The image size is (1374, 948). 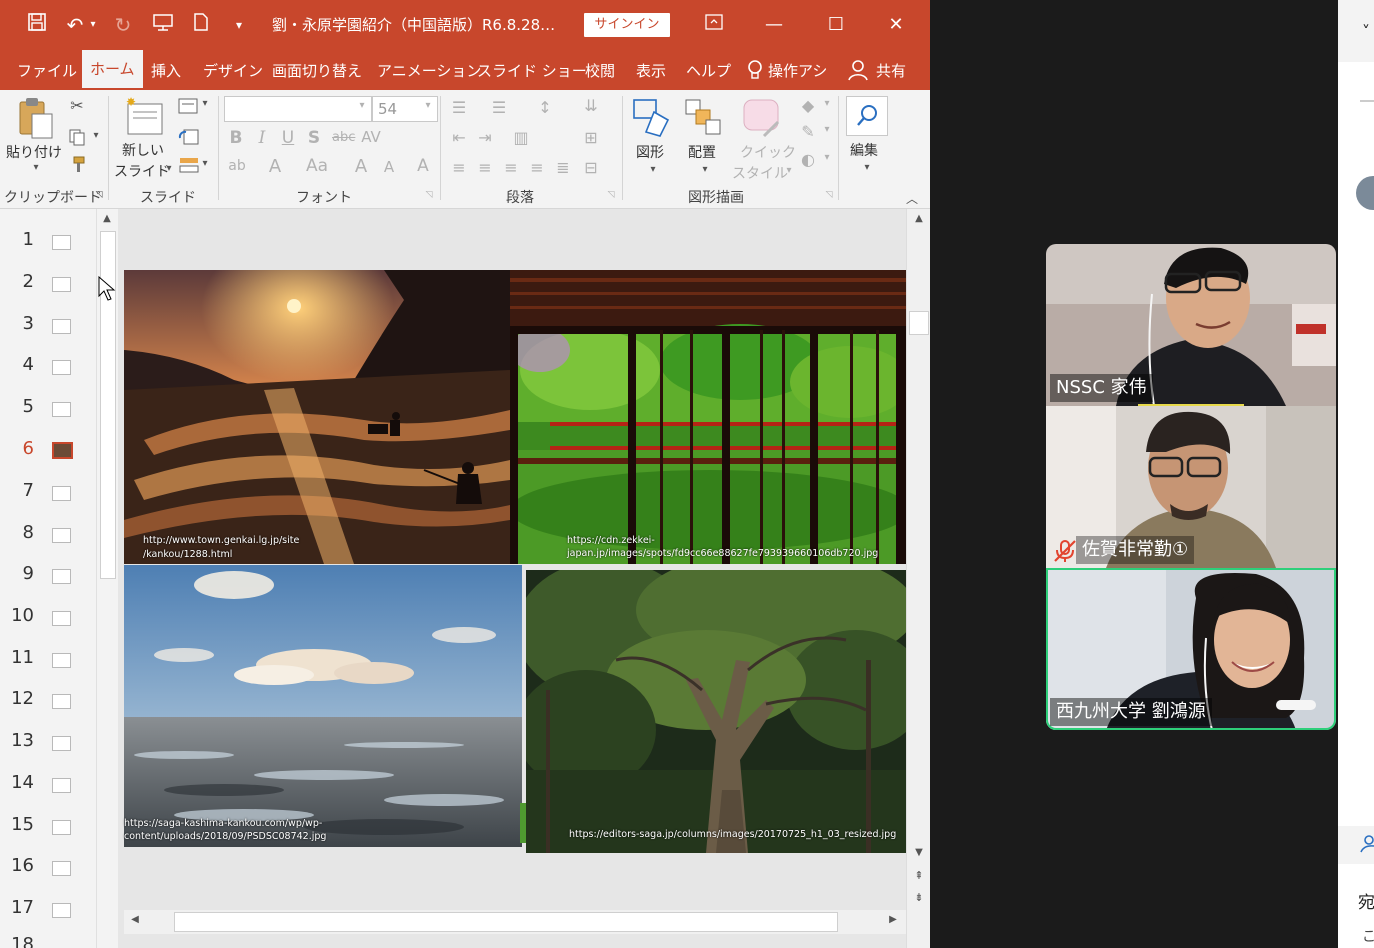 What do you see at coordinates (423, 166) in the screenshot?
I see `clear-formatting-icon: A` at bounding box center [423, 166].